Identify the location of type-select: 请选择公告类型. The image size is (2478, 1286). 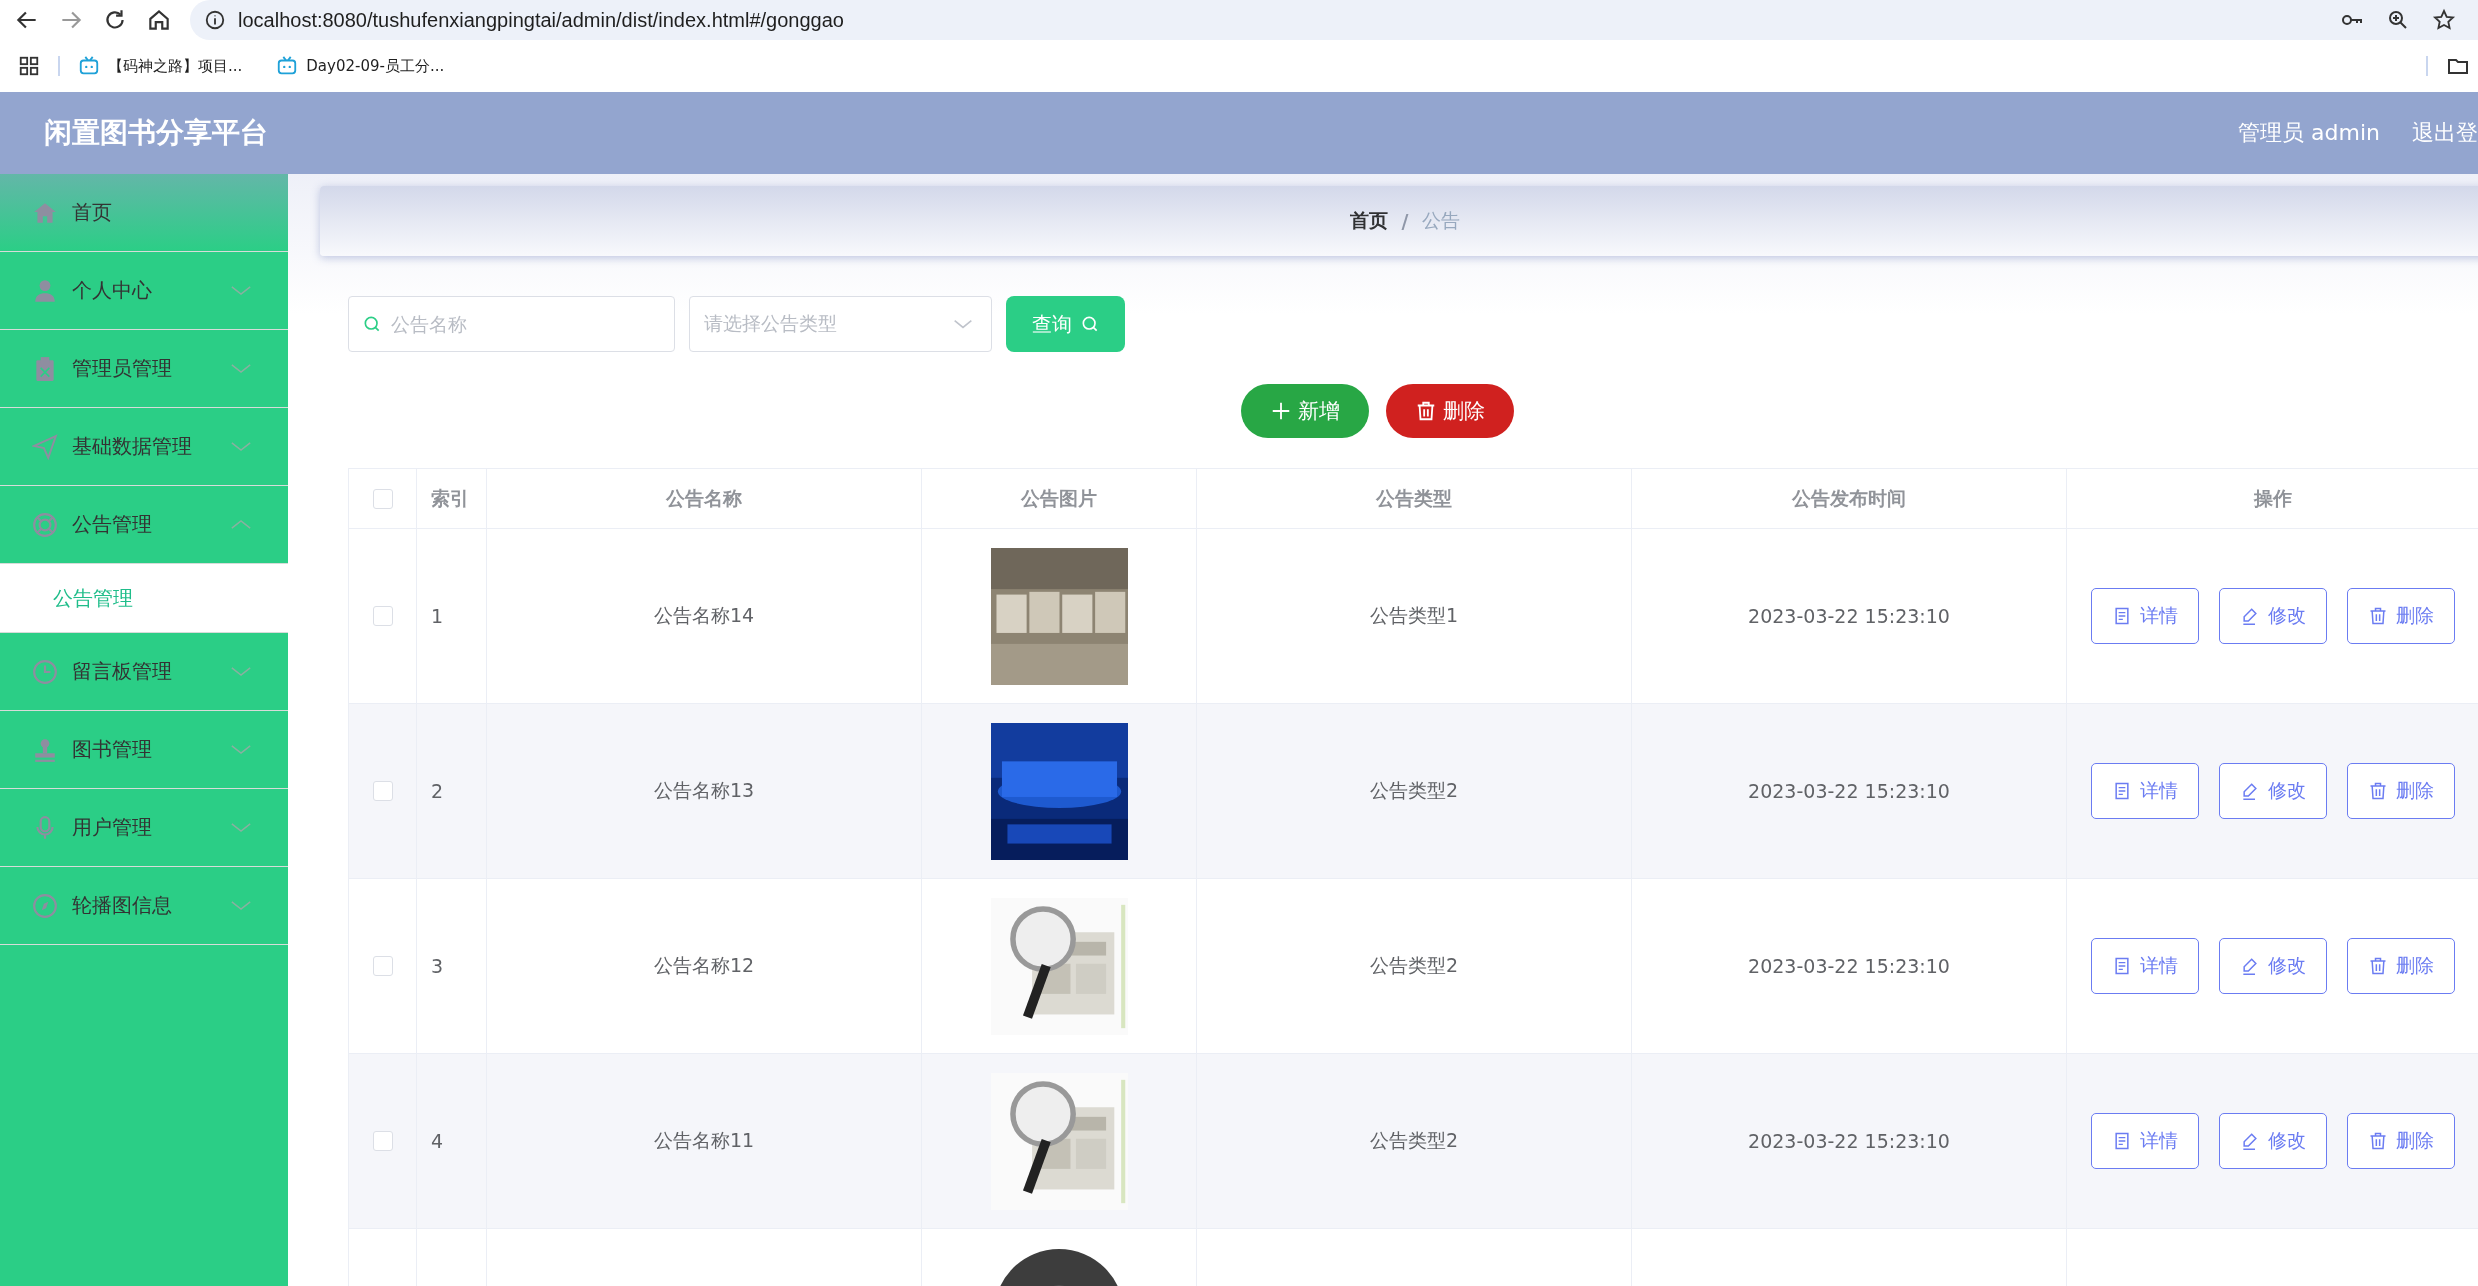
(840, 324).